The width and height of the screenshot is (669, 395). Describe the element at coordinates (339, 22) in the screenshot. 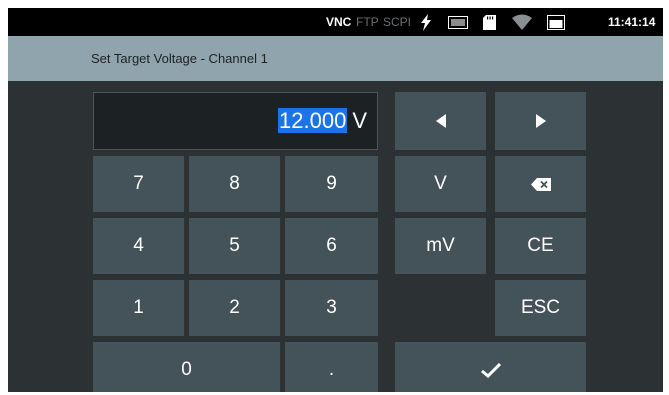

I see `vnc-indicator: VNC` at that location.